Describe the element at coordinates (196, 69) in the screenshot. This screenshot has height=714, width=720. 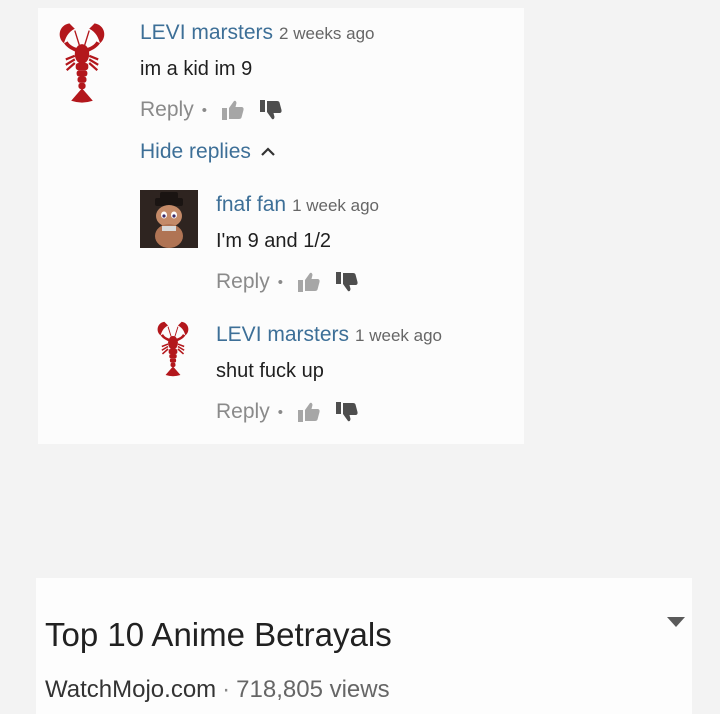
I see `comment-text: im a kid im 9` at that location.